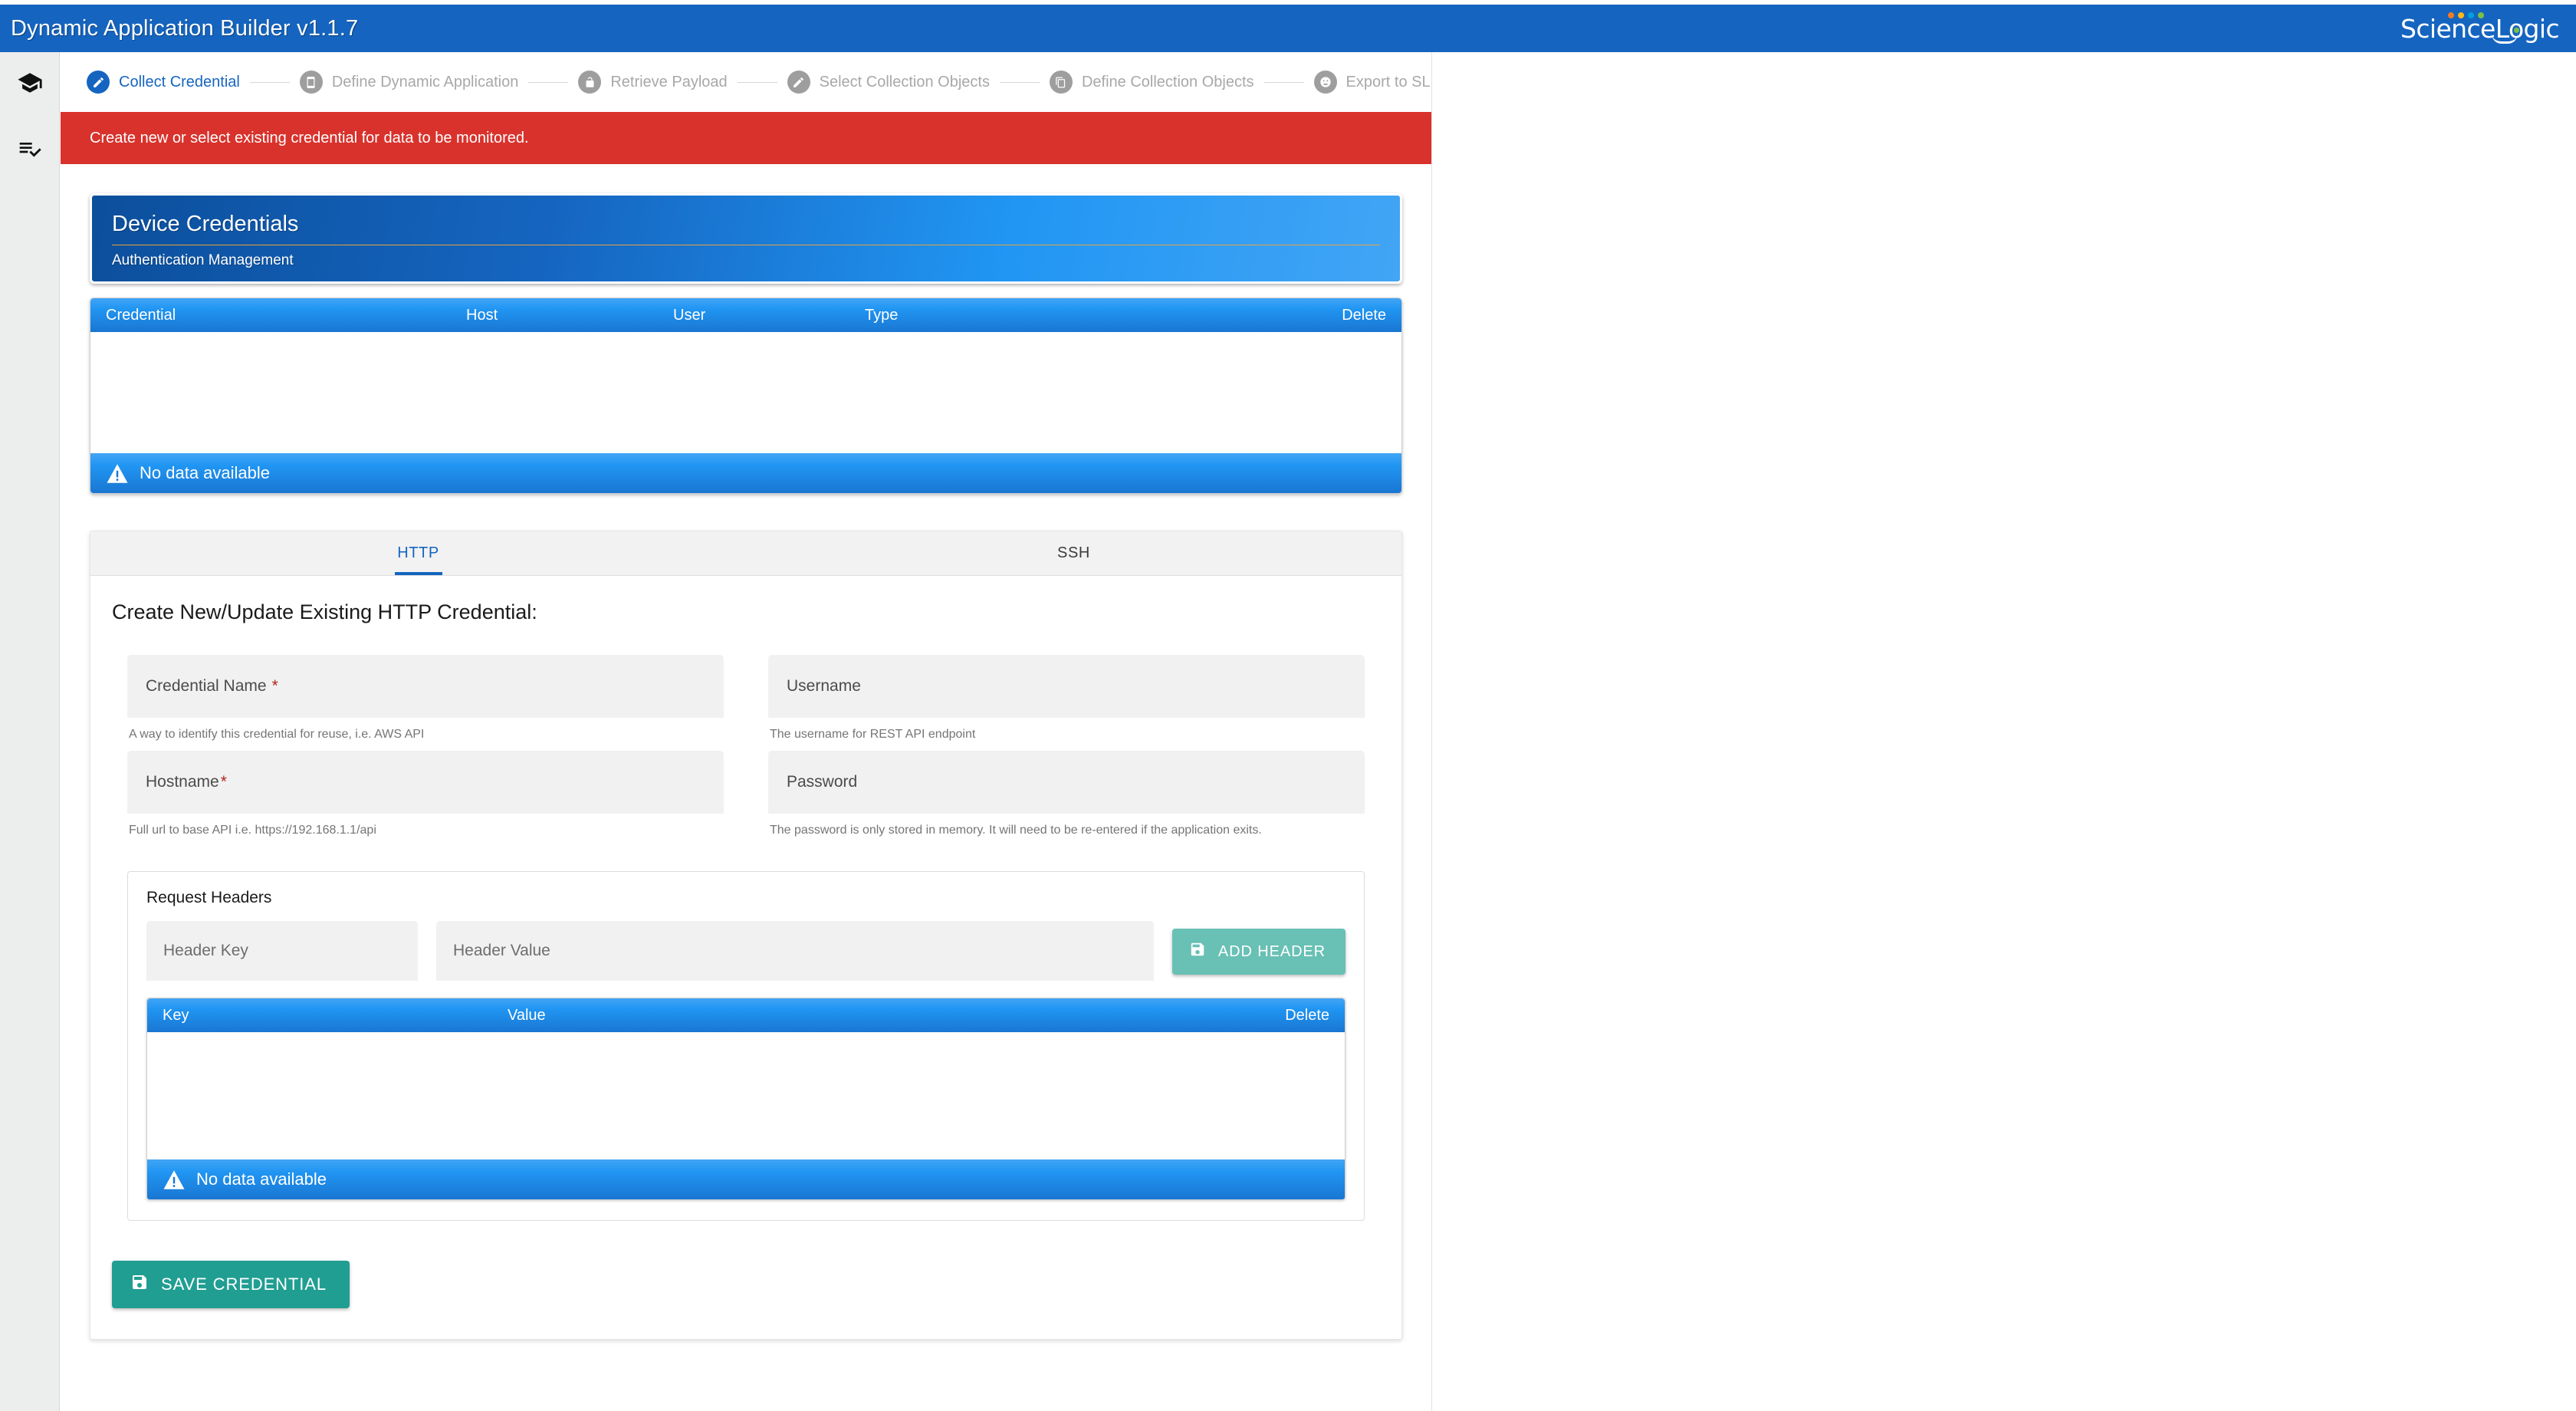  What do you see at coordinates (1325, 83) in the screenshot?
I see `smiley-icon` at bounding box center [1325, 83].